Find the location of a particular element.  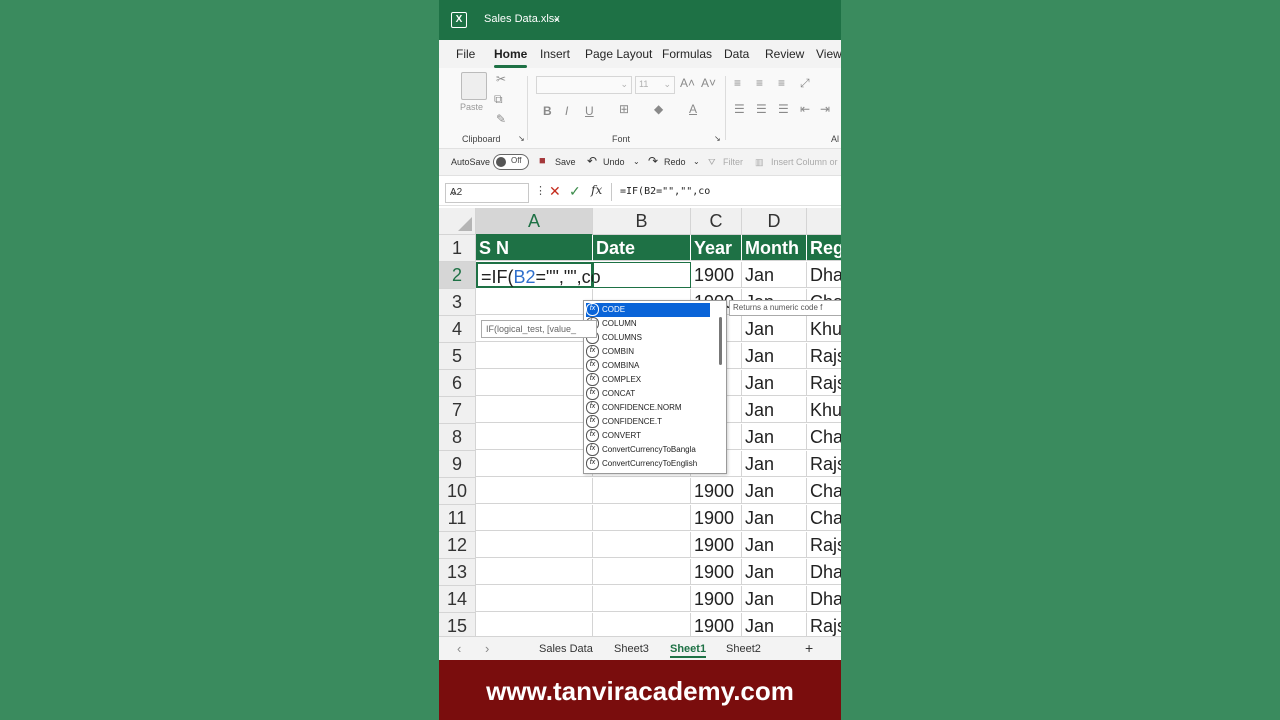

scroll-left-icon: ‹ is located at coordinates (459, 648).